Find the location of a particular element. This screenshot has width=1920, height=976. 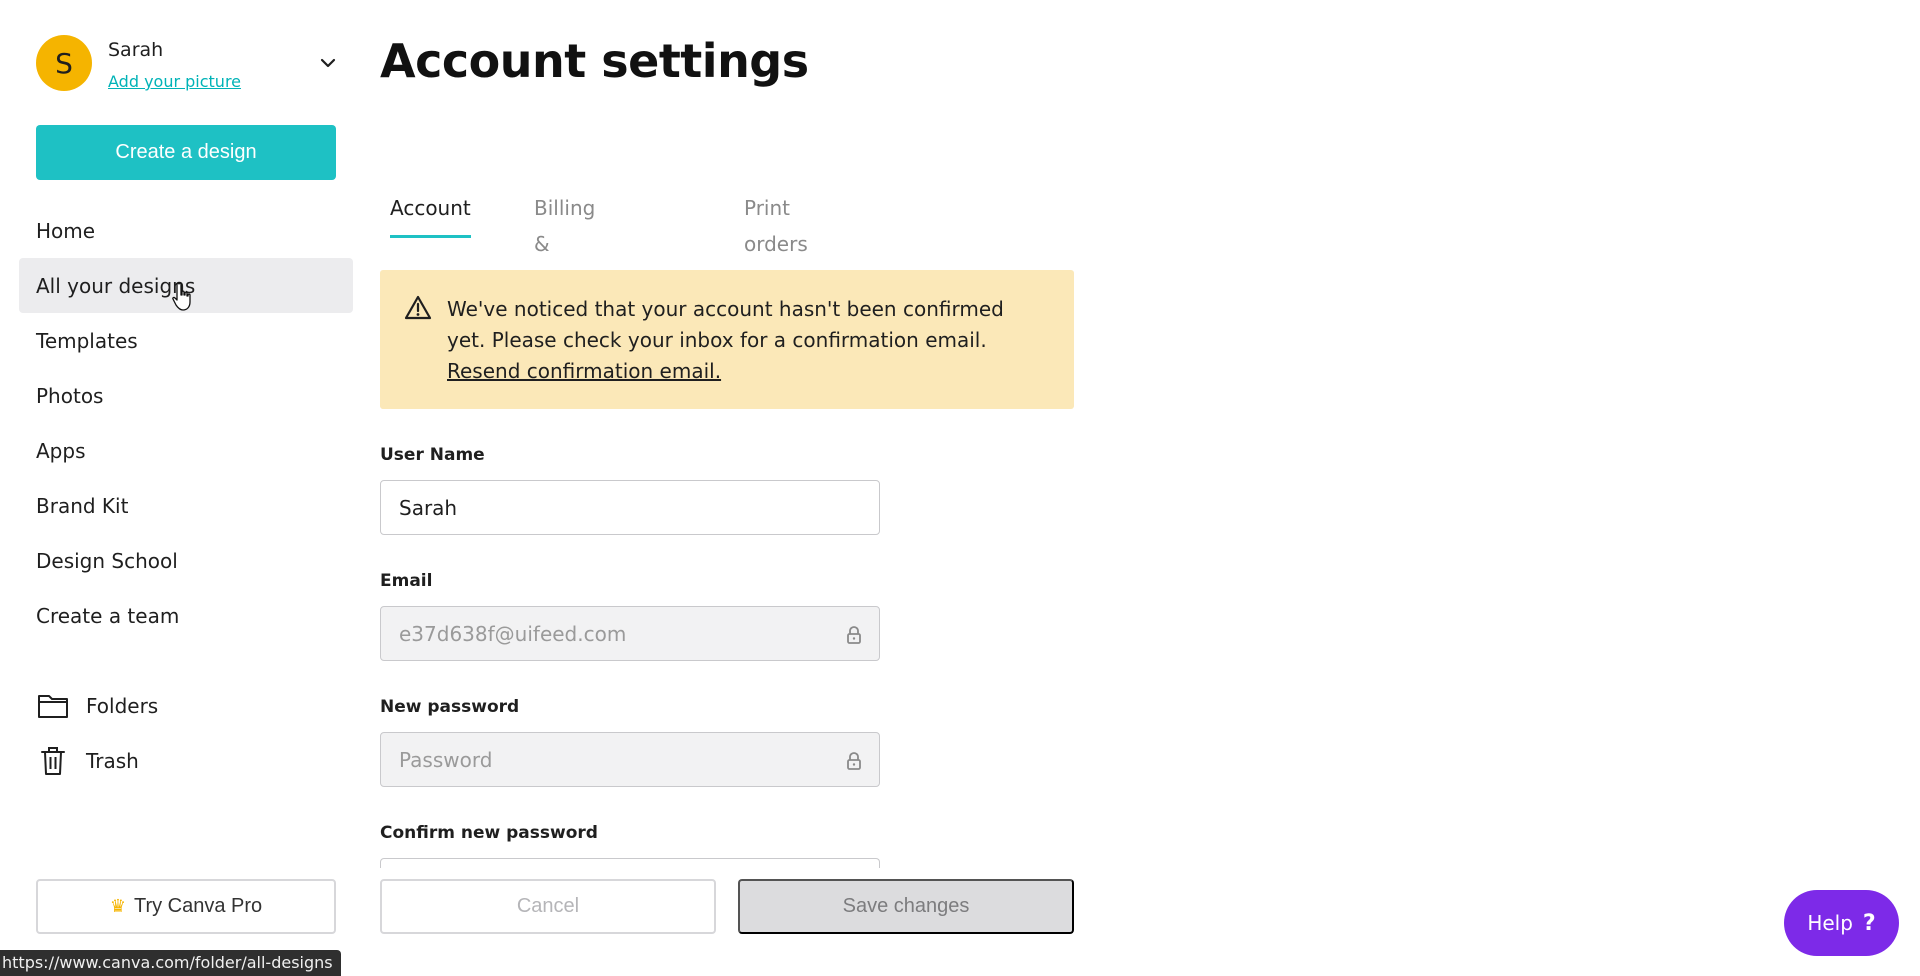

tab-billing-teams: Billing & Teams is located at coordinates (565, 241).